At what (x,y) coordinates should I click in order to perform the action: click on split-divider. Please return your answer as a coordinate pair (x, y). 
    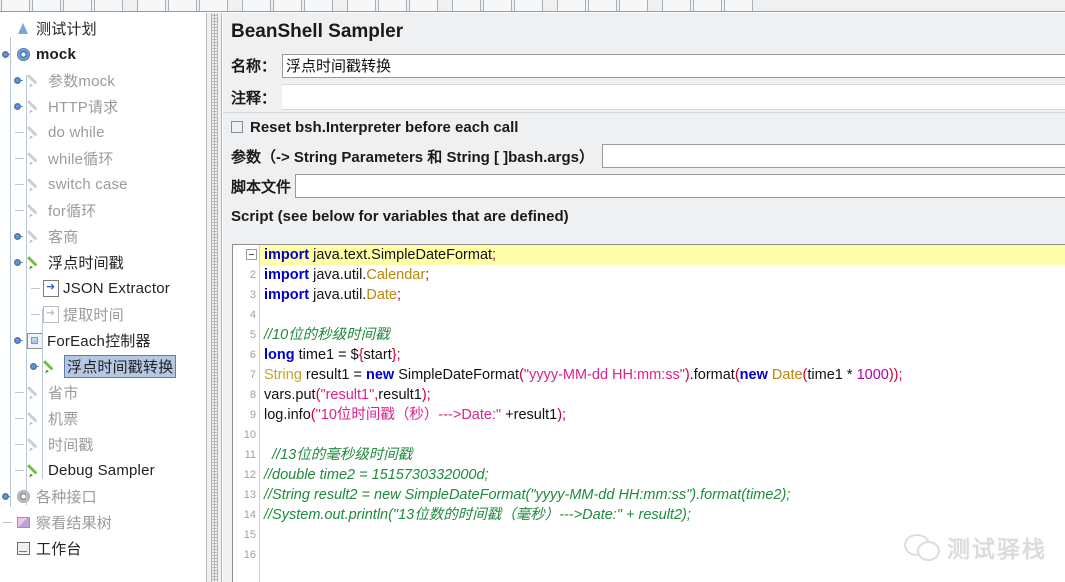
    Looking at the image, I should click on (214, 297).